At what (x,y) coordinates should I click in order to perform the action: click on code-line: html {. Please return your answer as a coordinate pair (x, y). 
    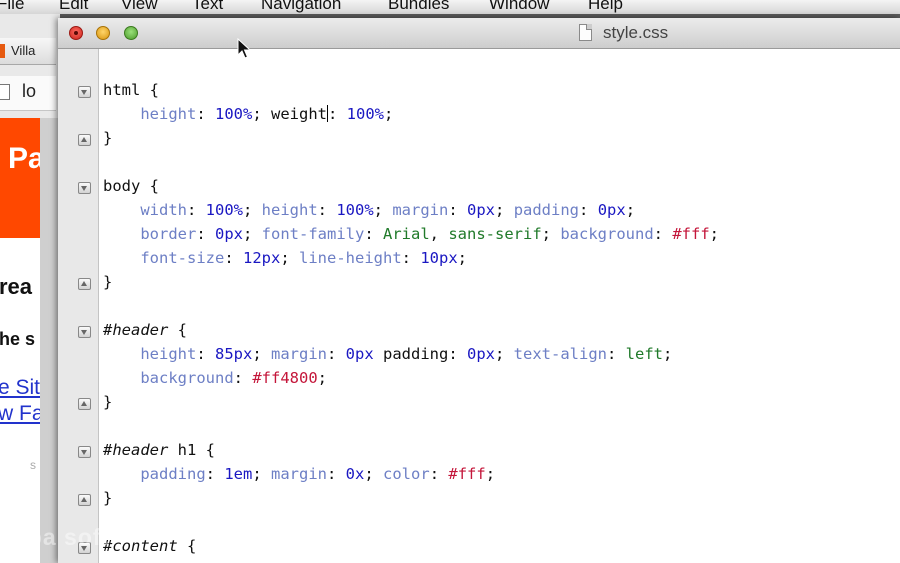
    Looking at the image, I should click on (131, 90).